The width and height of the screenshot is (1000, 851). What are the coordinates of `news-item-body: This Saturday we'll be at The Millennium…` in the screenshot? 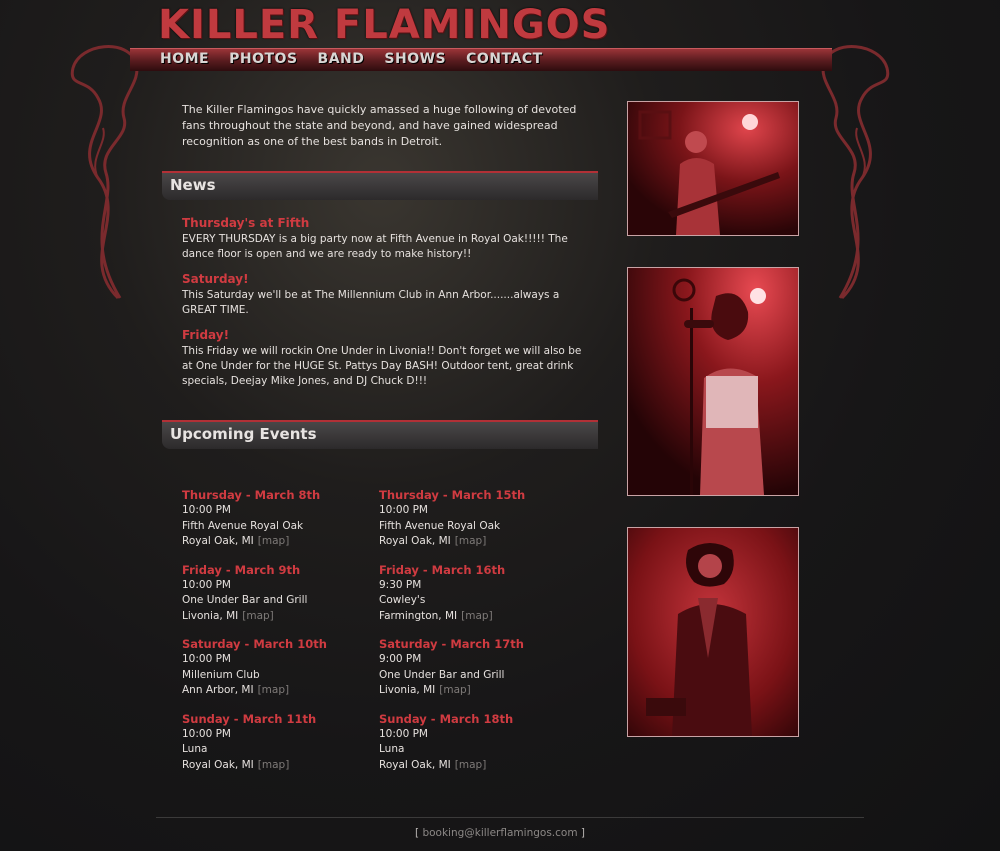 It's located at (371, 302).